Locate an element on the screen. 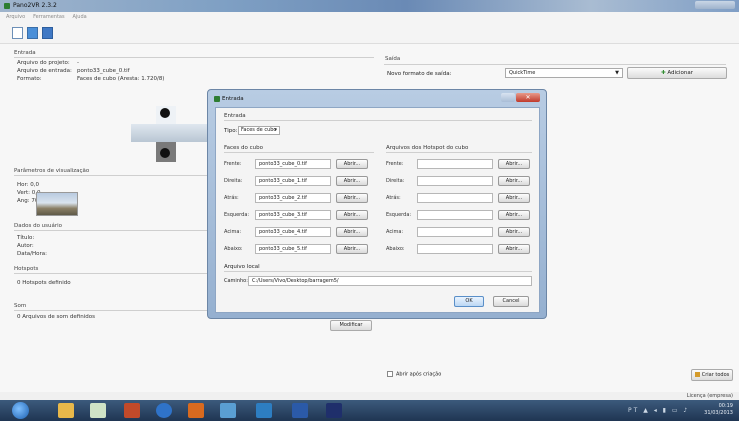  input-row: Arquivo de entrada: ponto33_cube_0.tif is located at coordinates (73, 71).